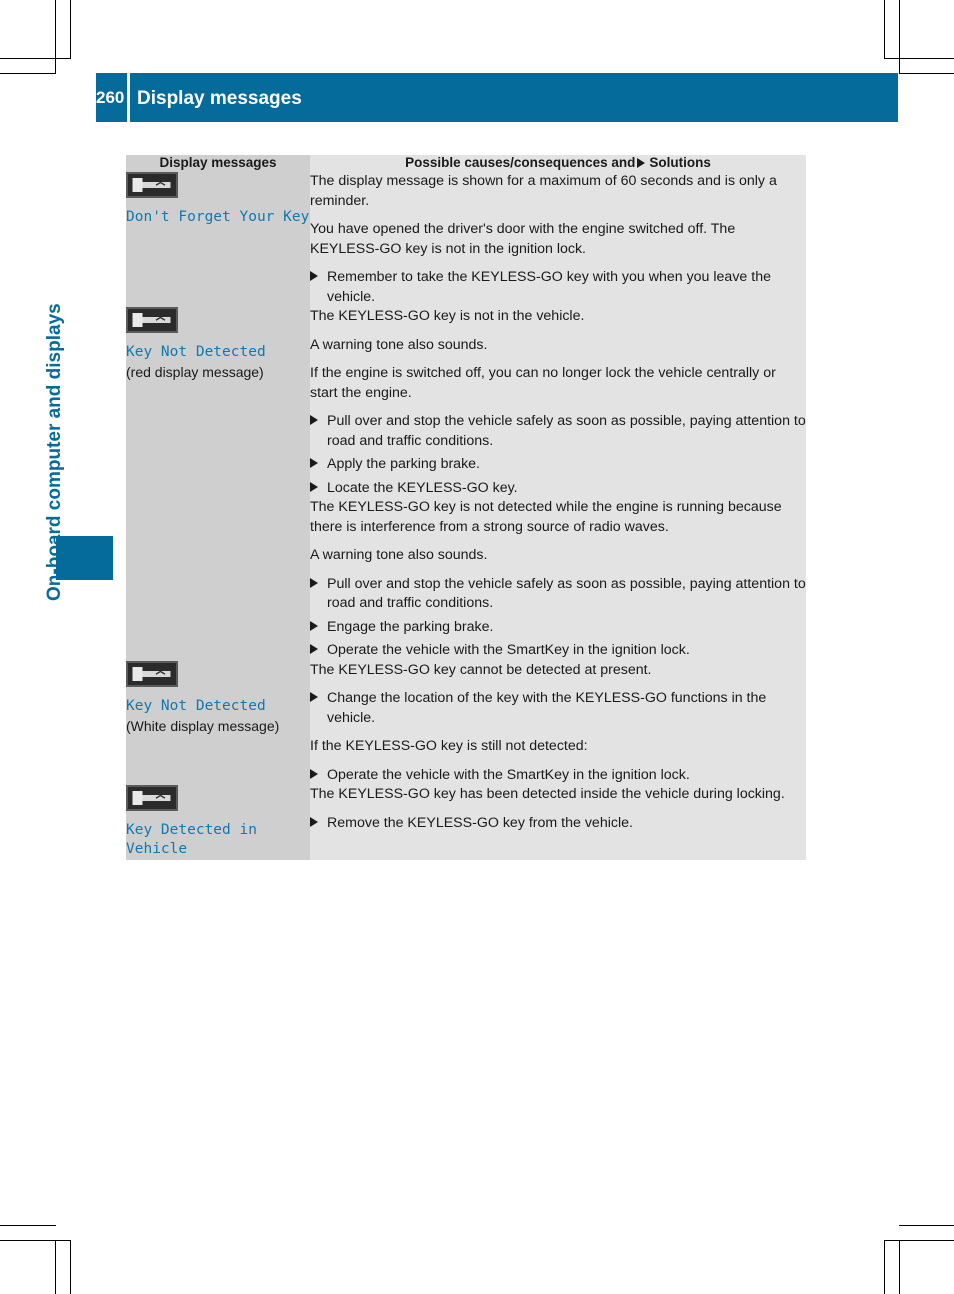  I want to click on message-cell: Key Not Detected (red display message), so click(218, 484).